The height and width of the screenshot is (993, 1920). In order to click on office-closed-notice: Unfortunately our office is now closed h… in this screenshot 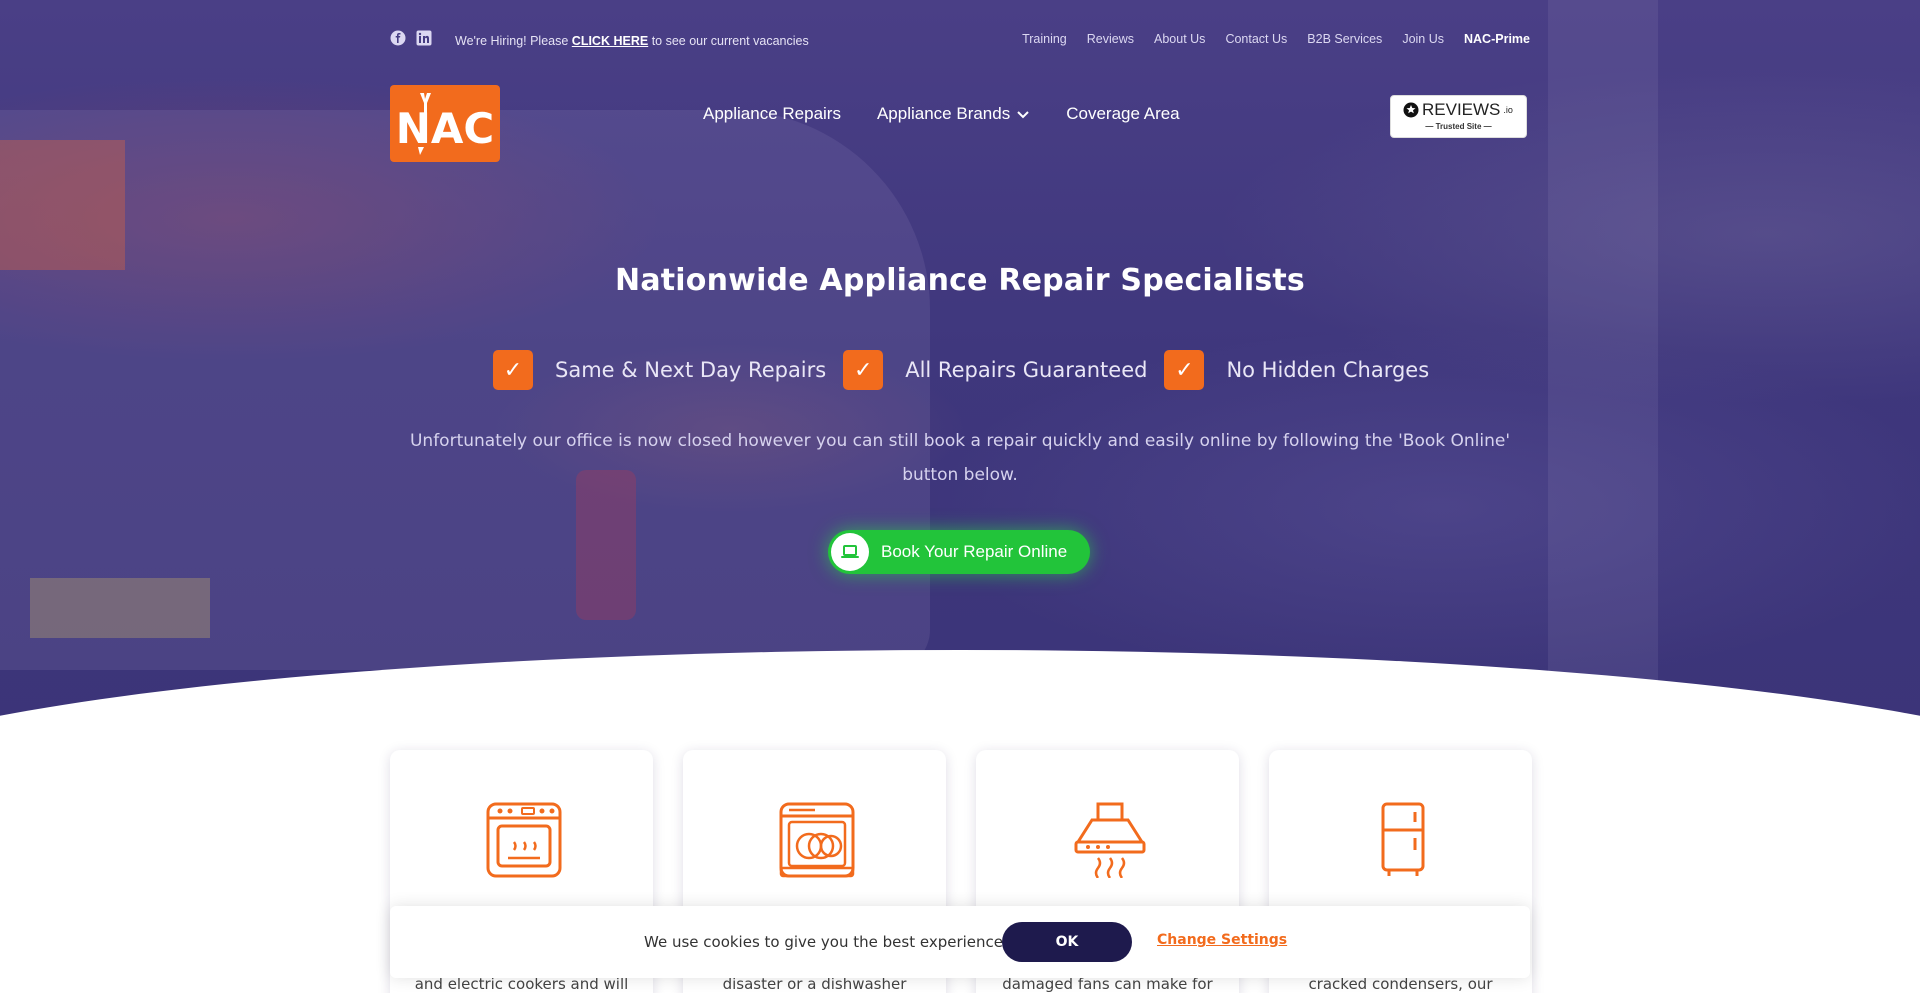, I will do `click(960, 458)`.